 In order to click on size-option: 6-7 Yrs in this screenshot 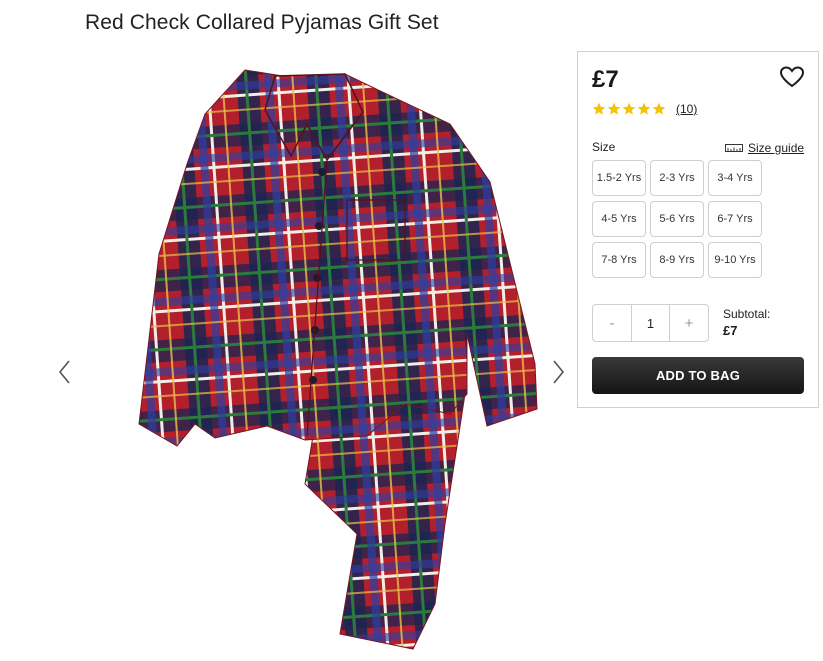, I will do `click(735, 219)`.